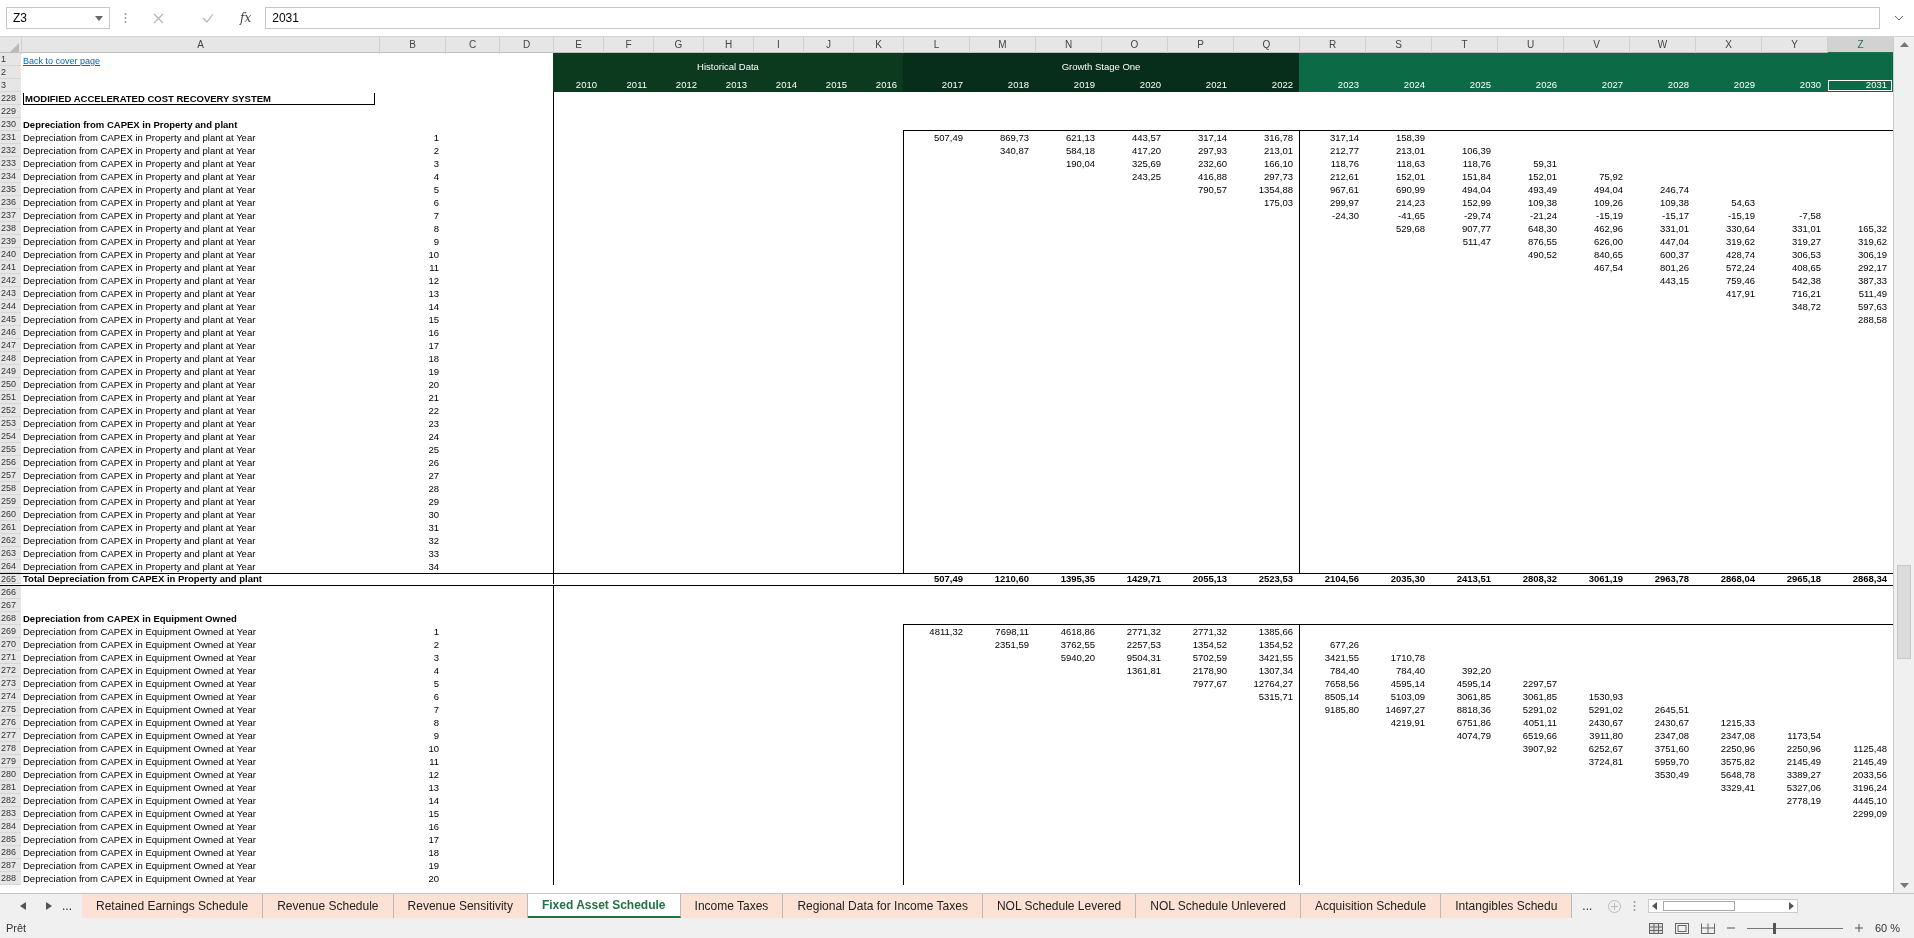 The height and width of the screenshot is (938, 1914). I want to click on row-header: 283, so click(10, 813).